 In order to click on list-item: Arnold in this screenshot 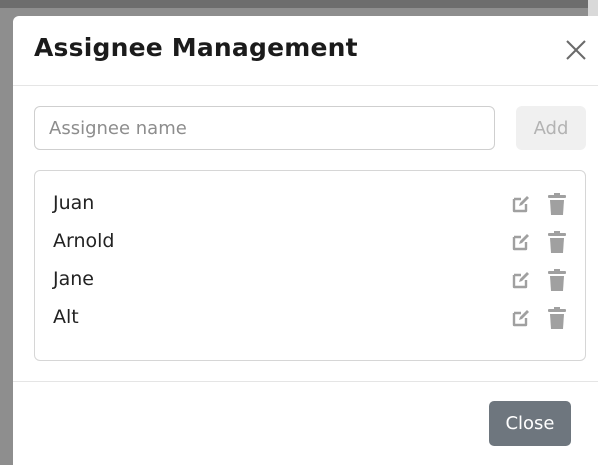, I will do `click(310, 242)`.